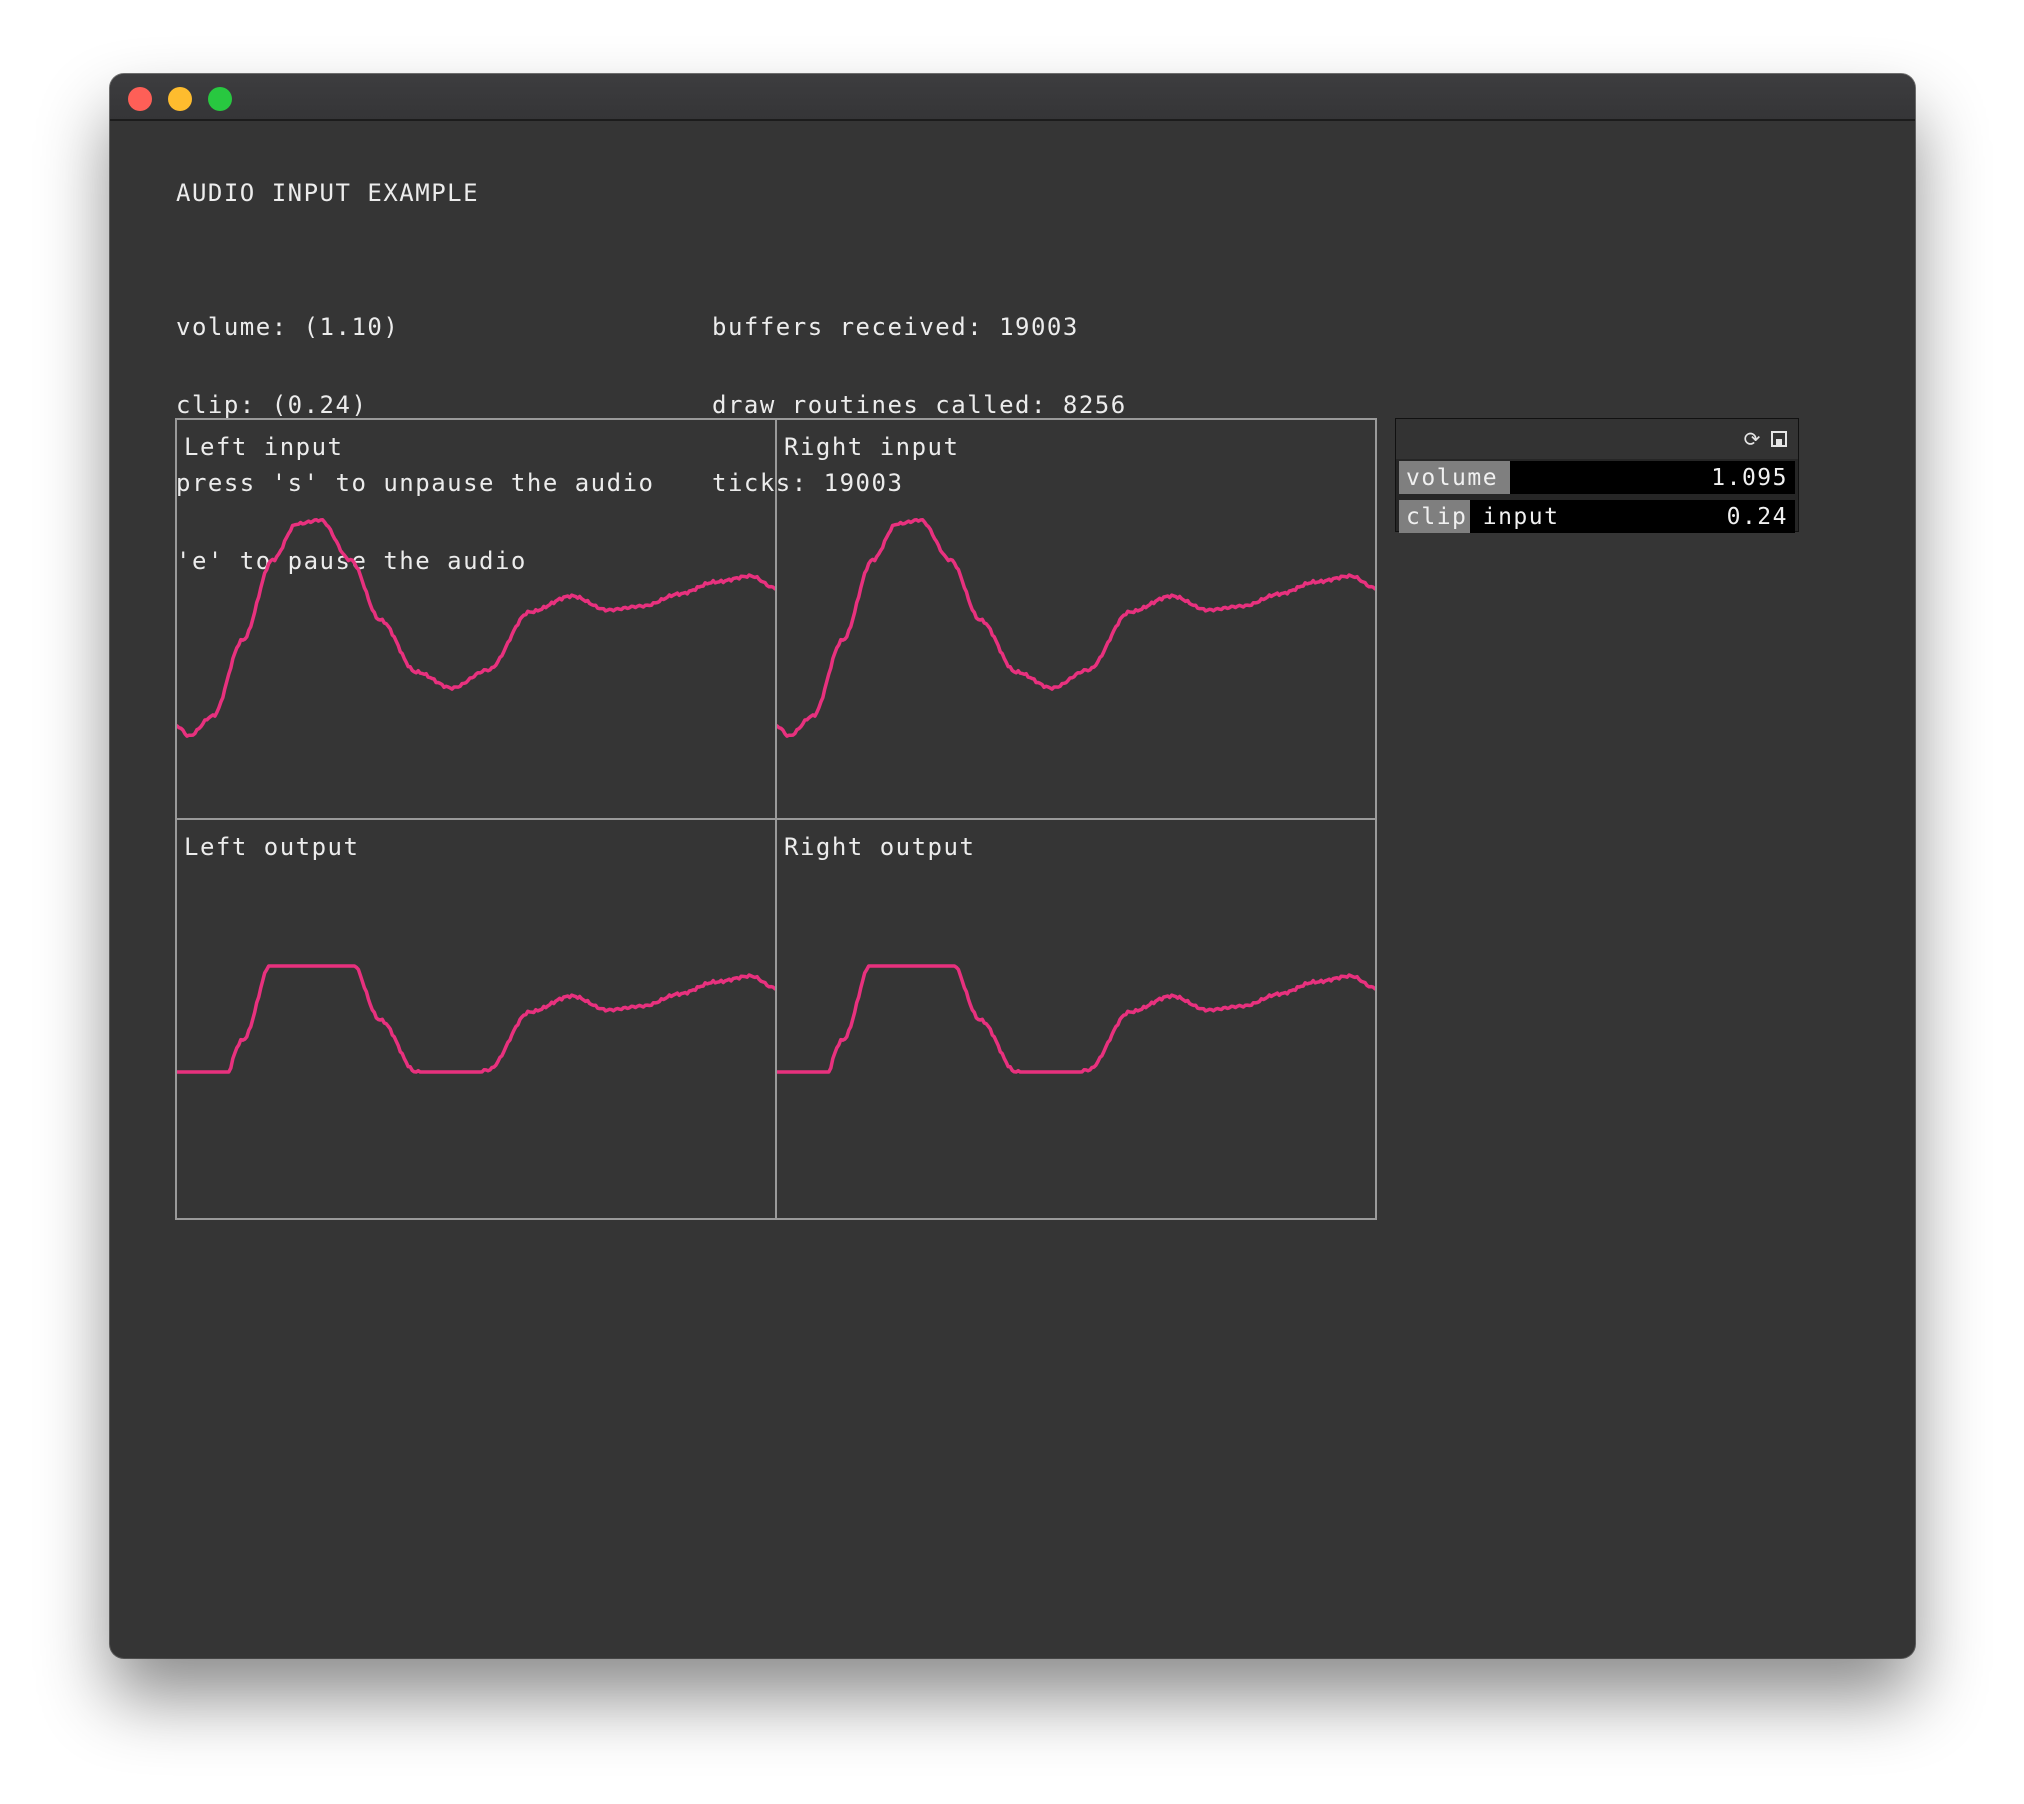 This screenshot has width=2024, height=1804. I want to click on zoom-window-button, so click(220, 99).